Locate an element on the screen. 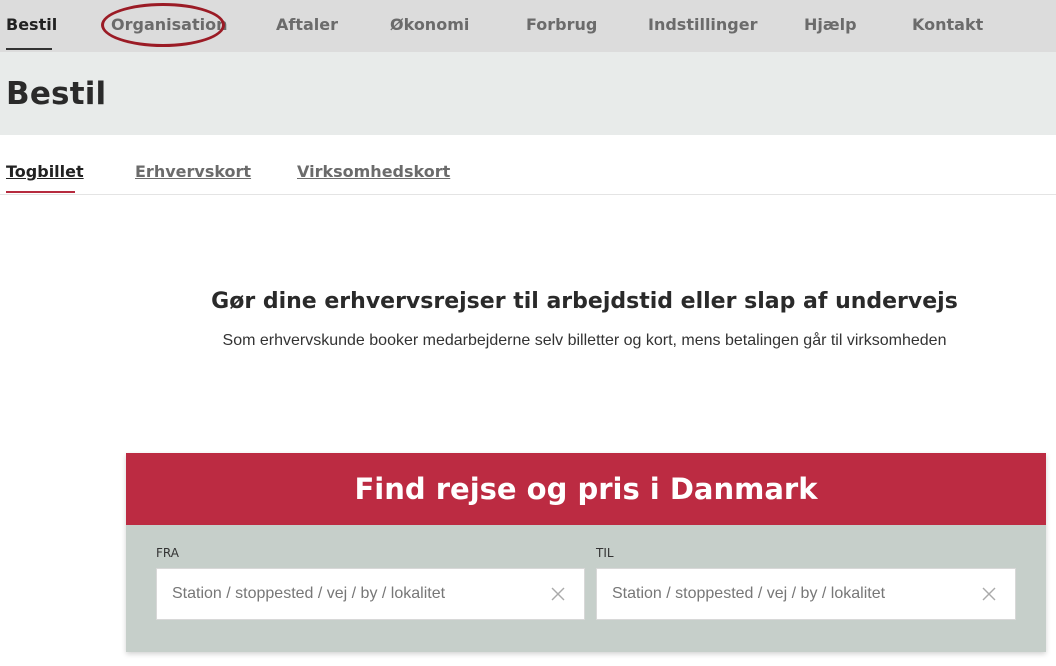 The height and width of the screenshot is (666, 1056). to-field is located at coordinates (806, 594).